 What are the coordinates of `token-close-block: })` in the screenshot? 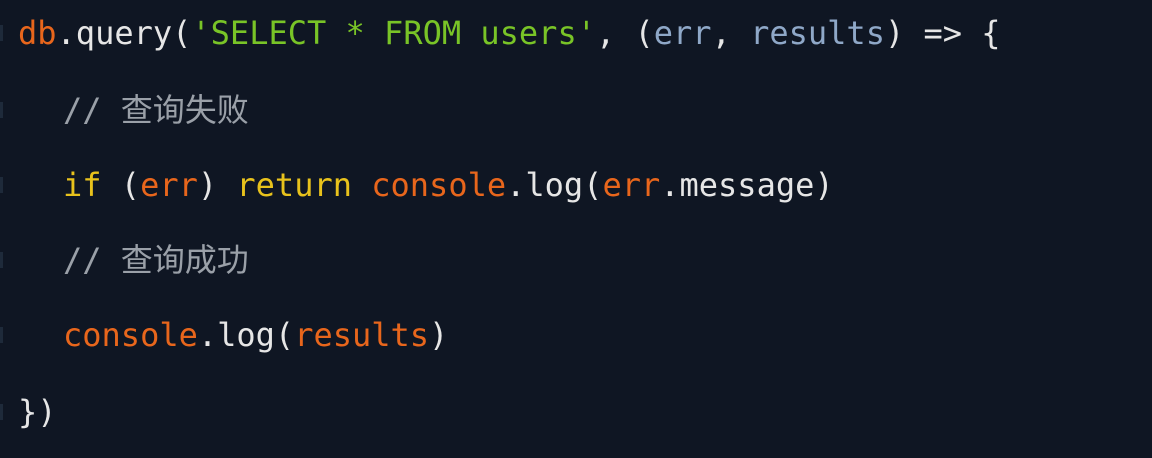 It's located at (37, 412).